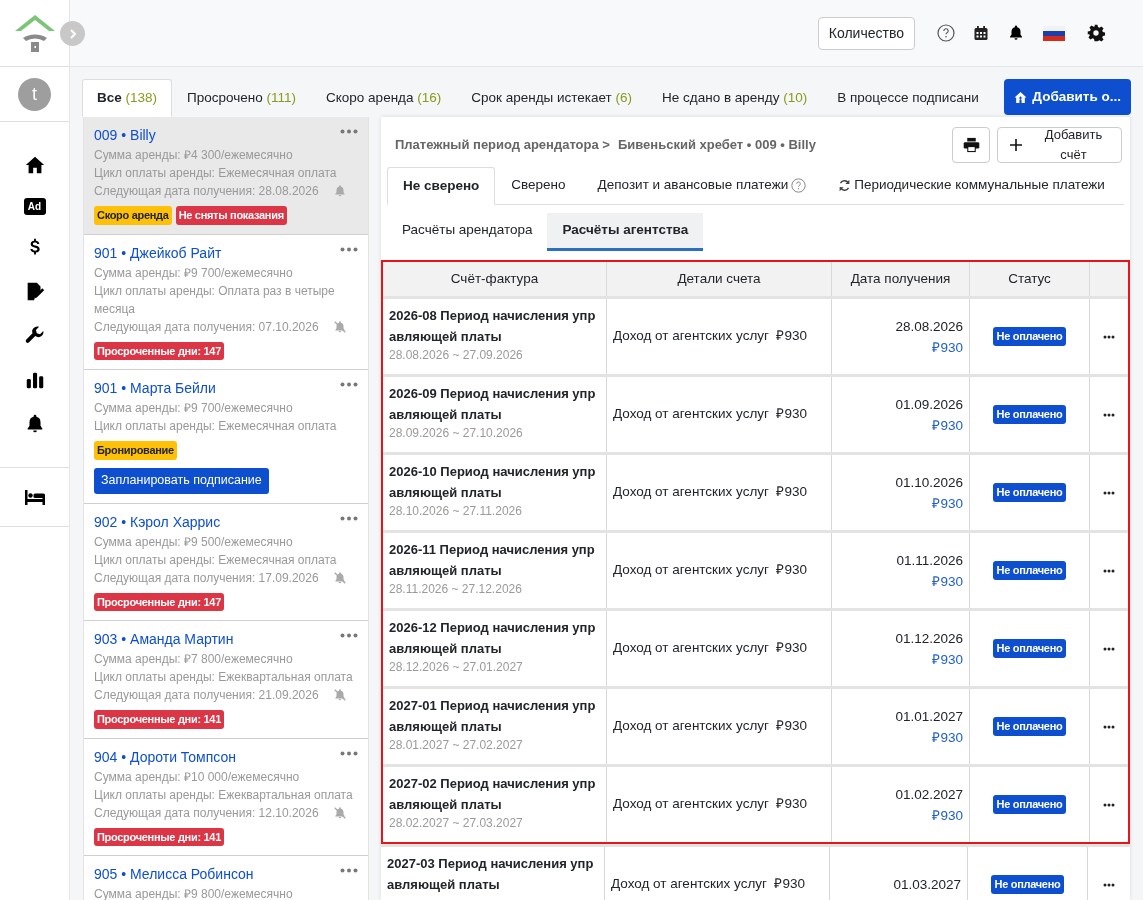 The height and width of the screenshot is (900, 1143). I want to click on due-date: 01.03.2027, so click(927, 885).